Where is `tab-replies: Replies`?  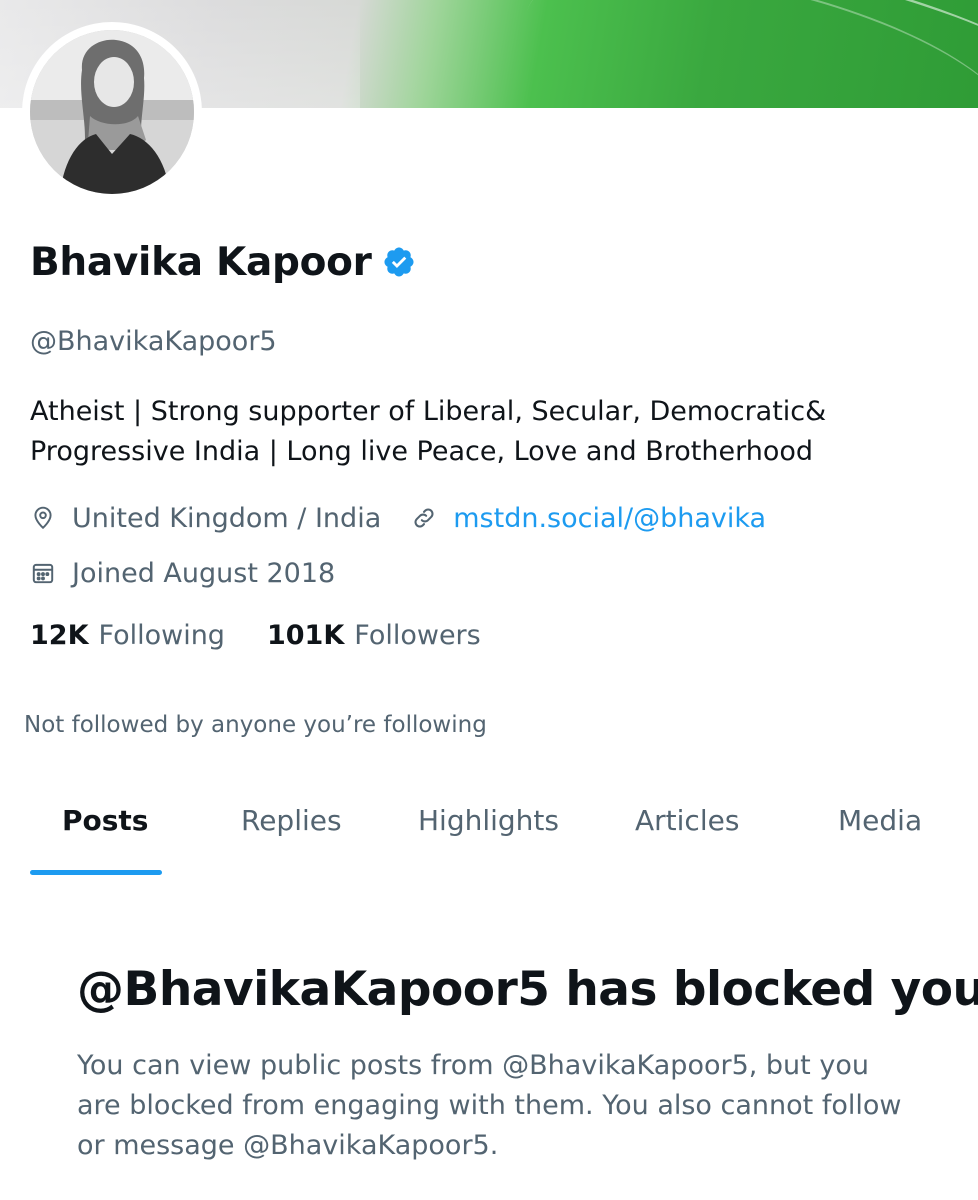 tab-replies: Replies is located at coordinates (291, 833).